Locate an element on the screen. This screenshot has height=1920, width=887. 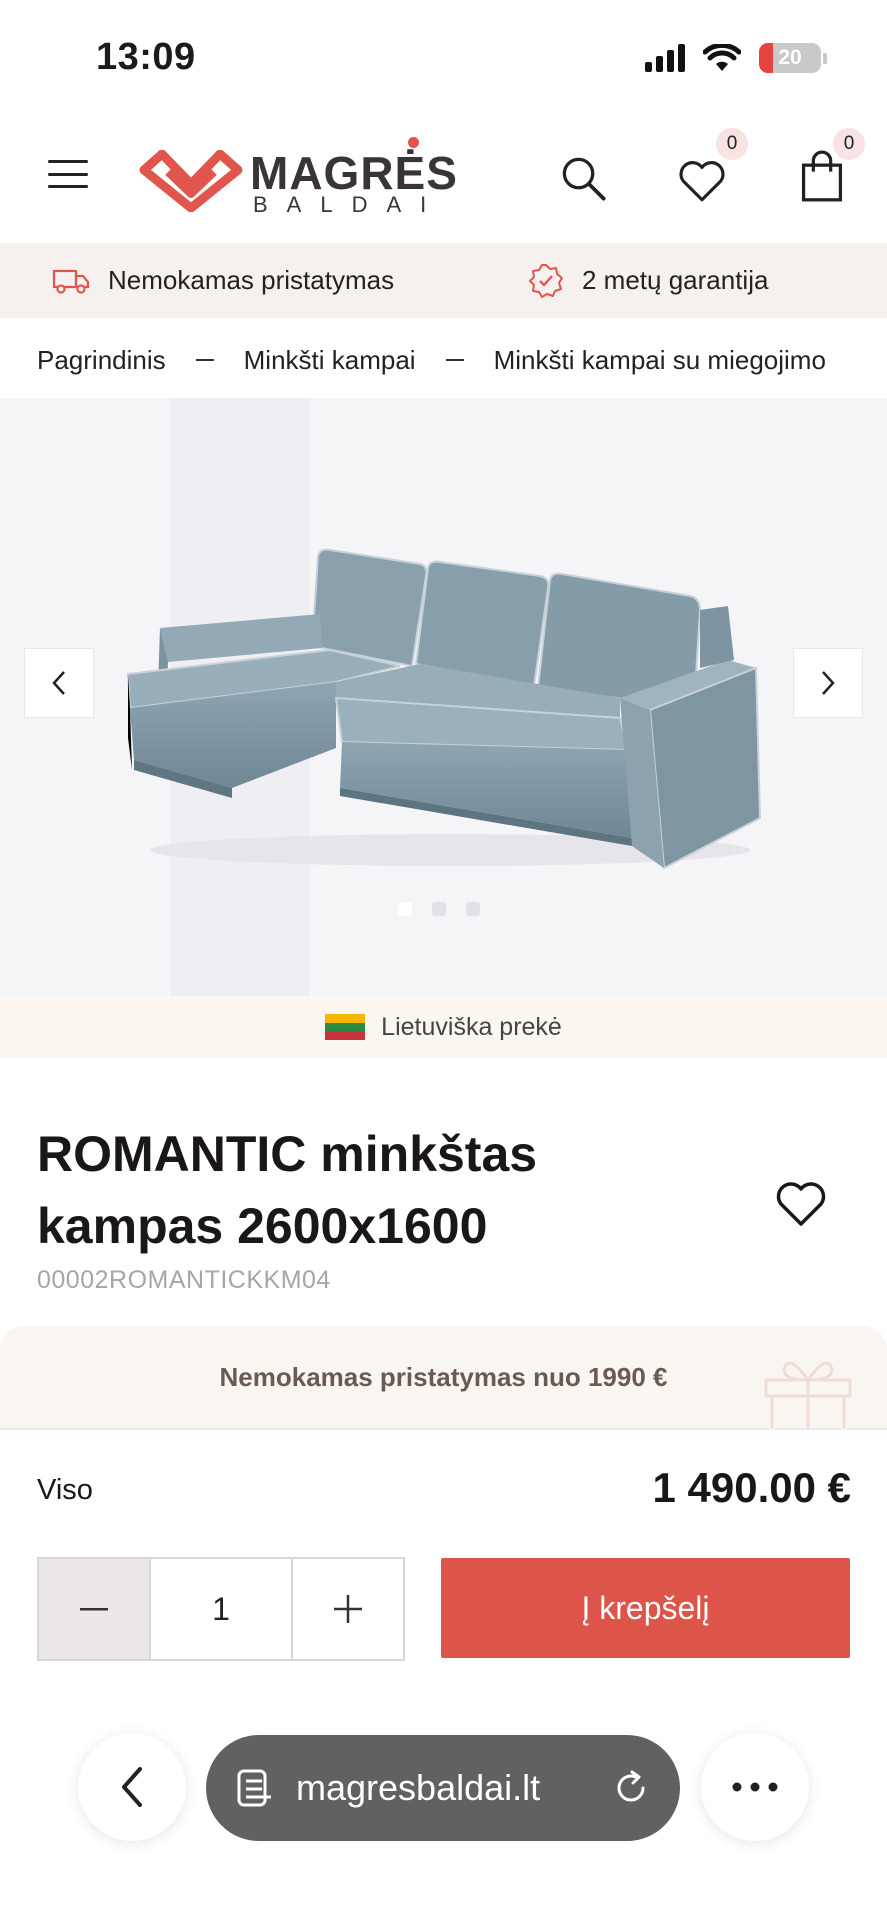
gallery-prev-button is located at coordinates (59, 683).